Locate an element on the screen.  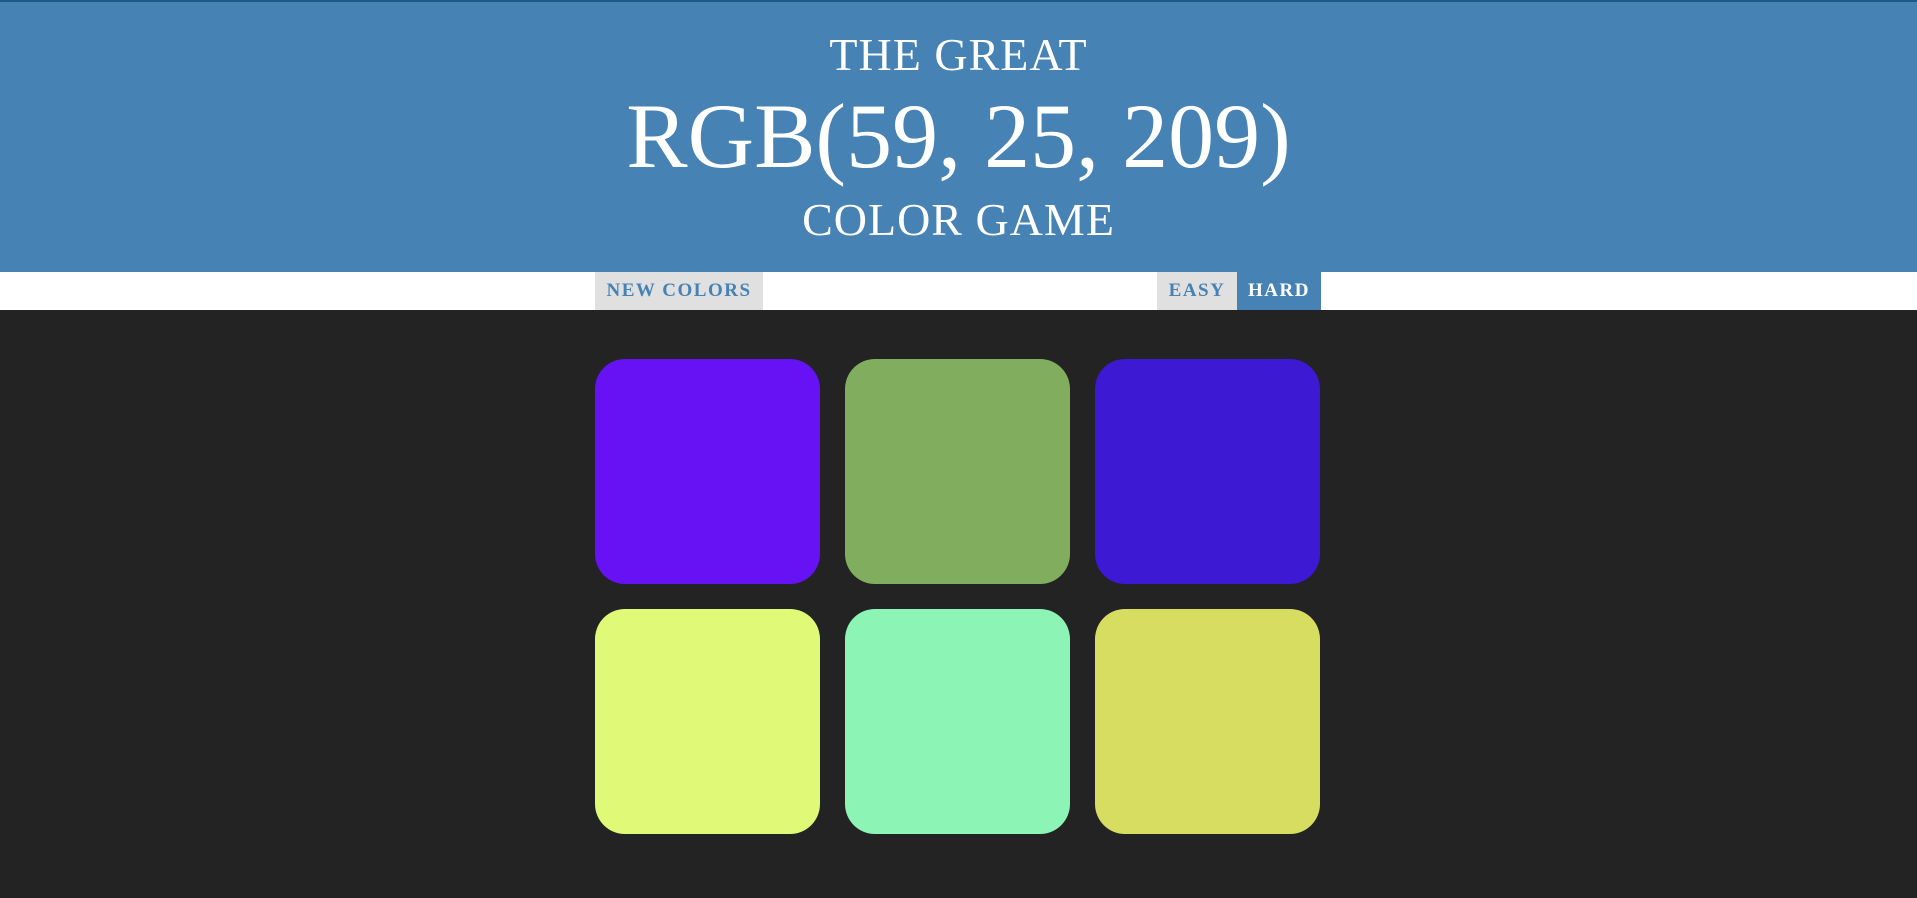
new-colors-button: NEW COLORS is located at coordinates (679, 291).